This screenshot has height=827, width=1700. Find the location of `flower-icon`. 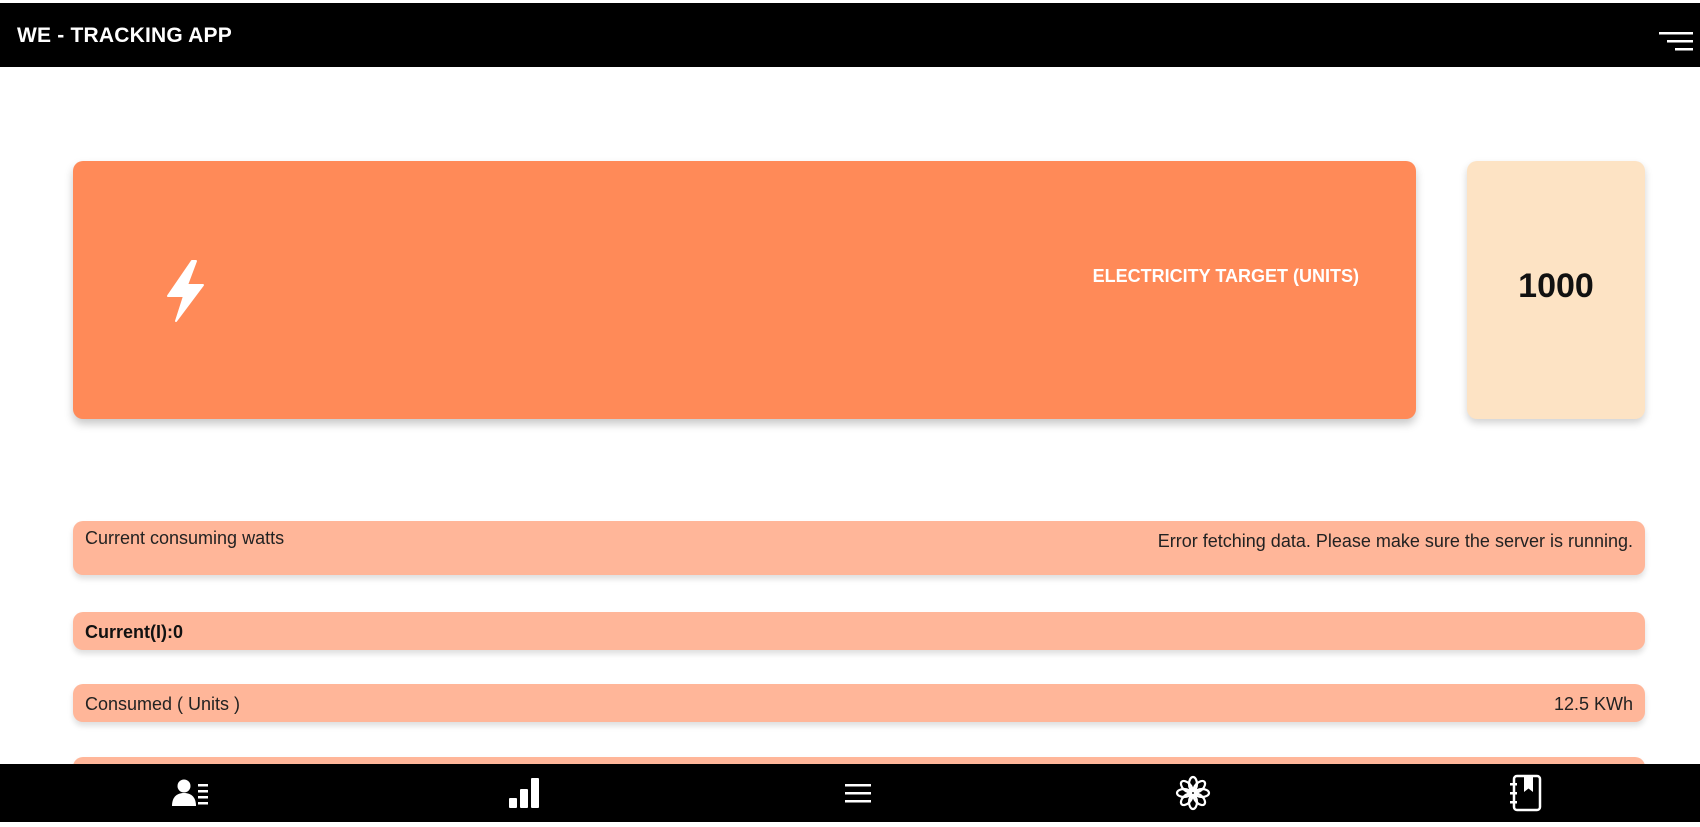

flower-icon is located at coordinates (1193, 793).